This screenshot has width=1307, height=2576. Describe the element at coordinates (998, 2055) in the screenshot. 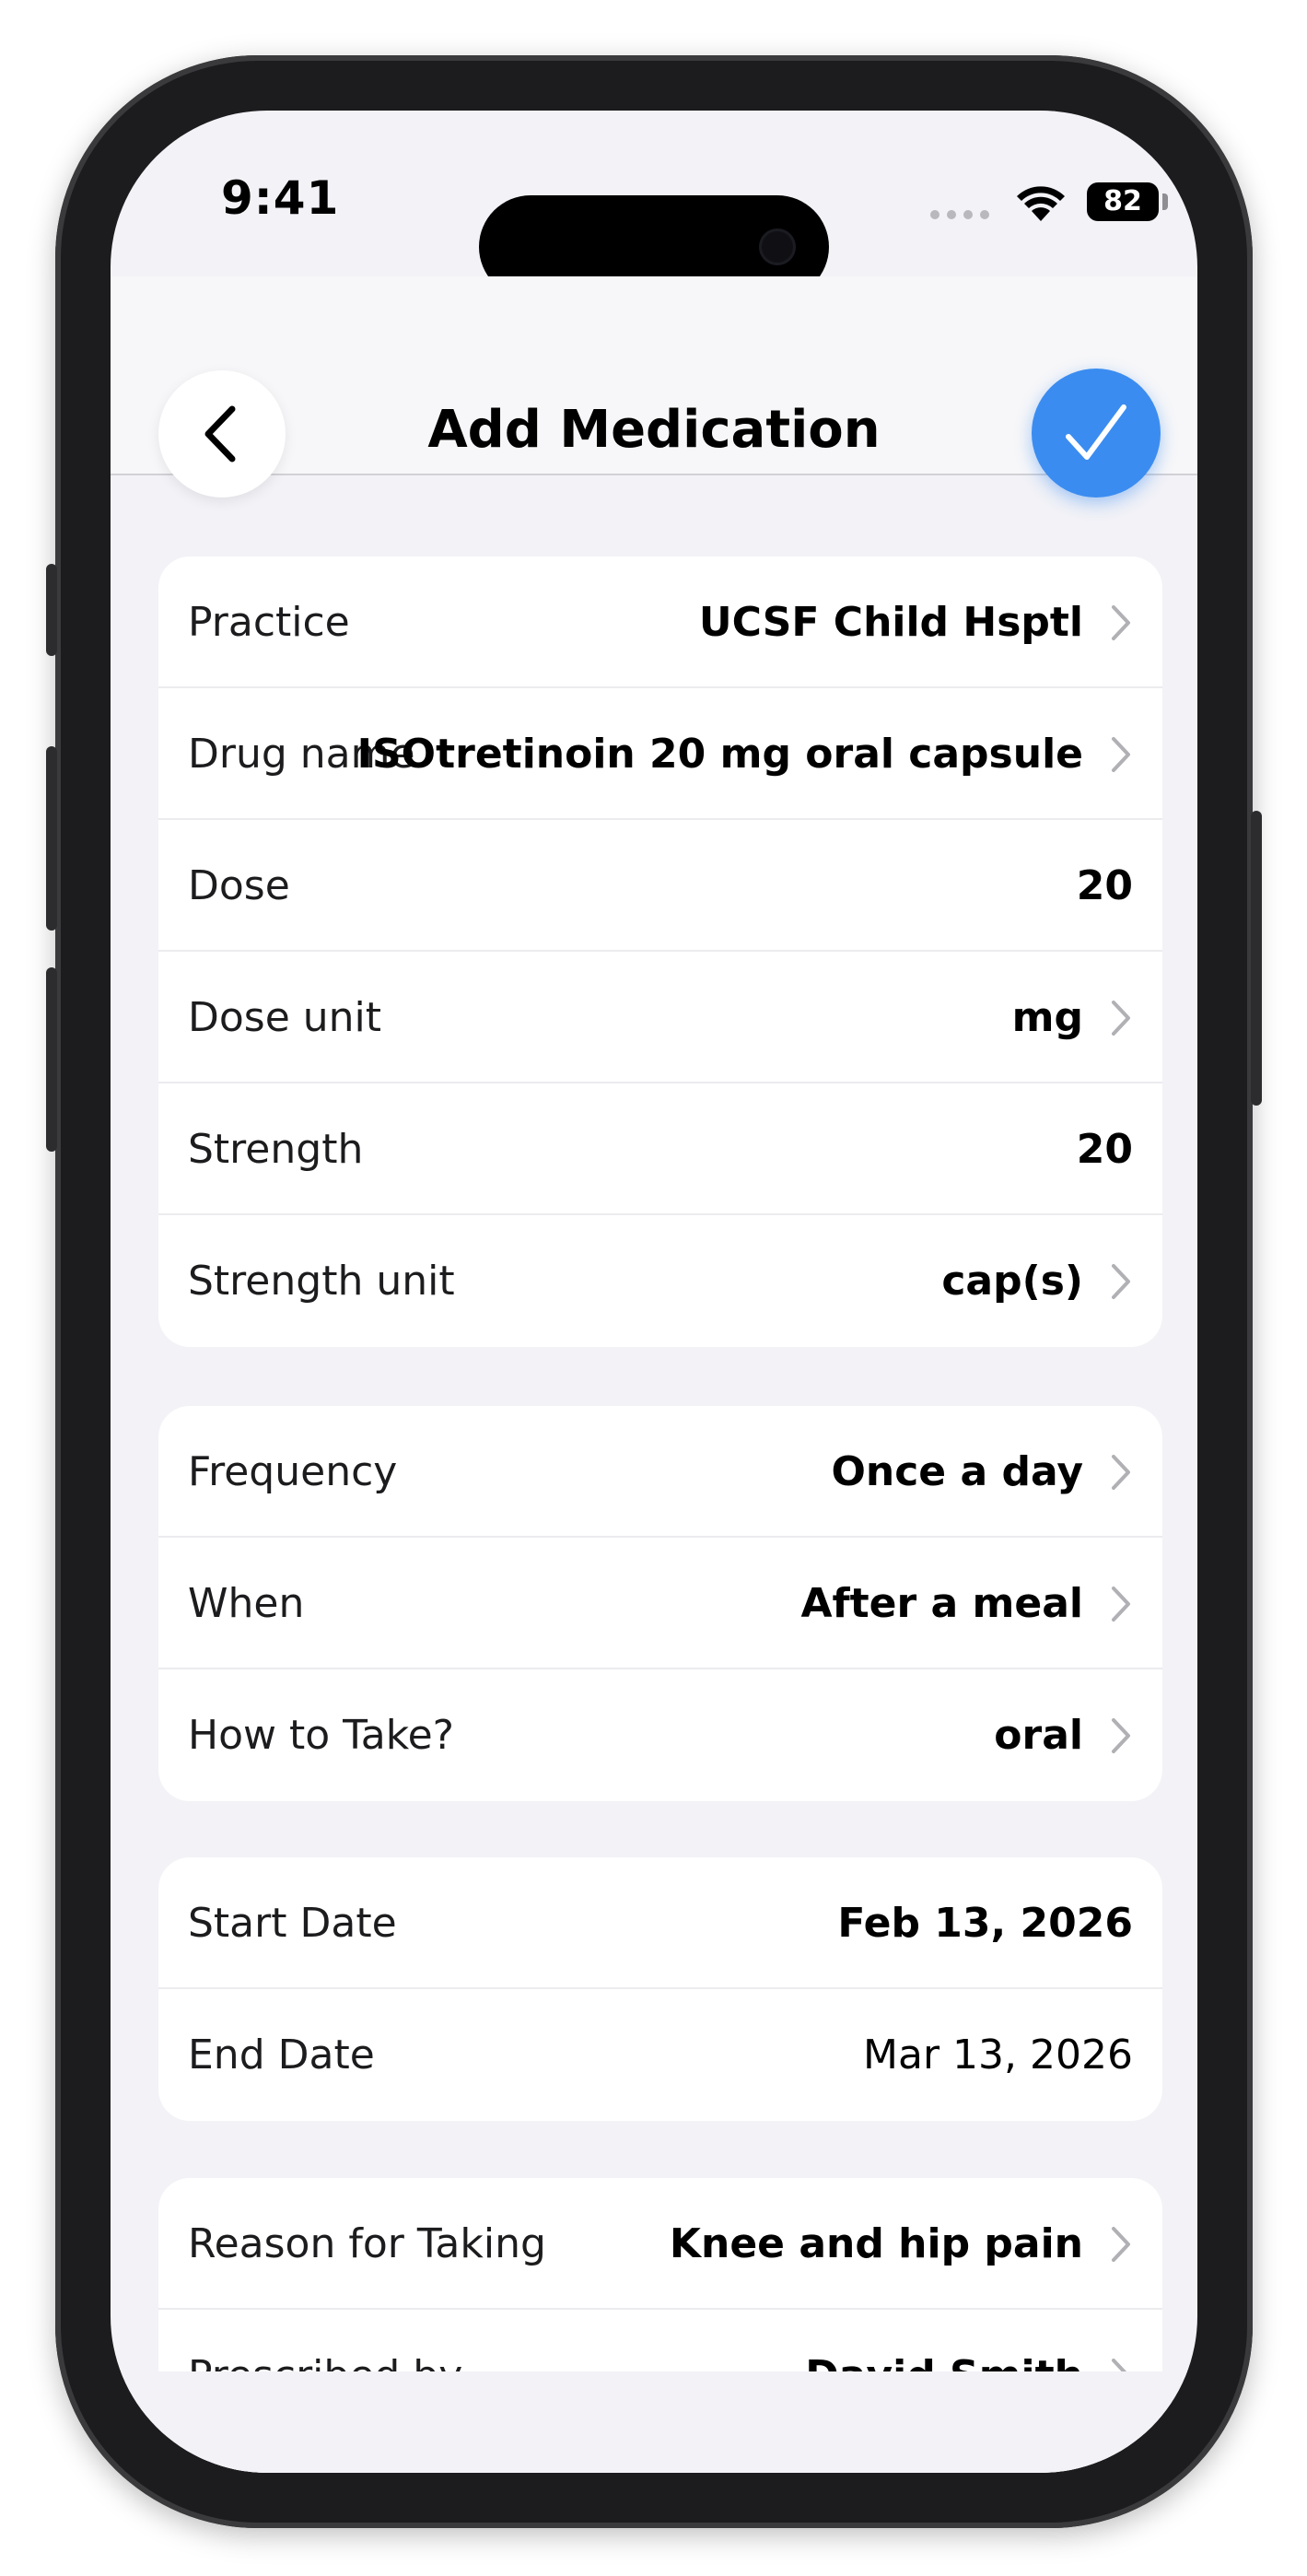

I see `row-value: Mar 13, 2026` at that location.